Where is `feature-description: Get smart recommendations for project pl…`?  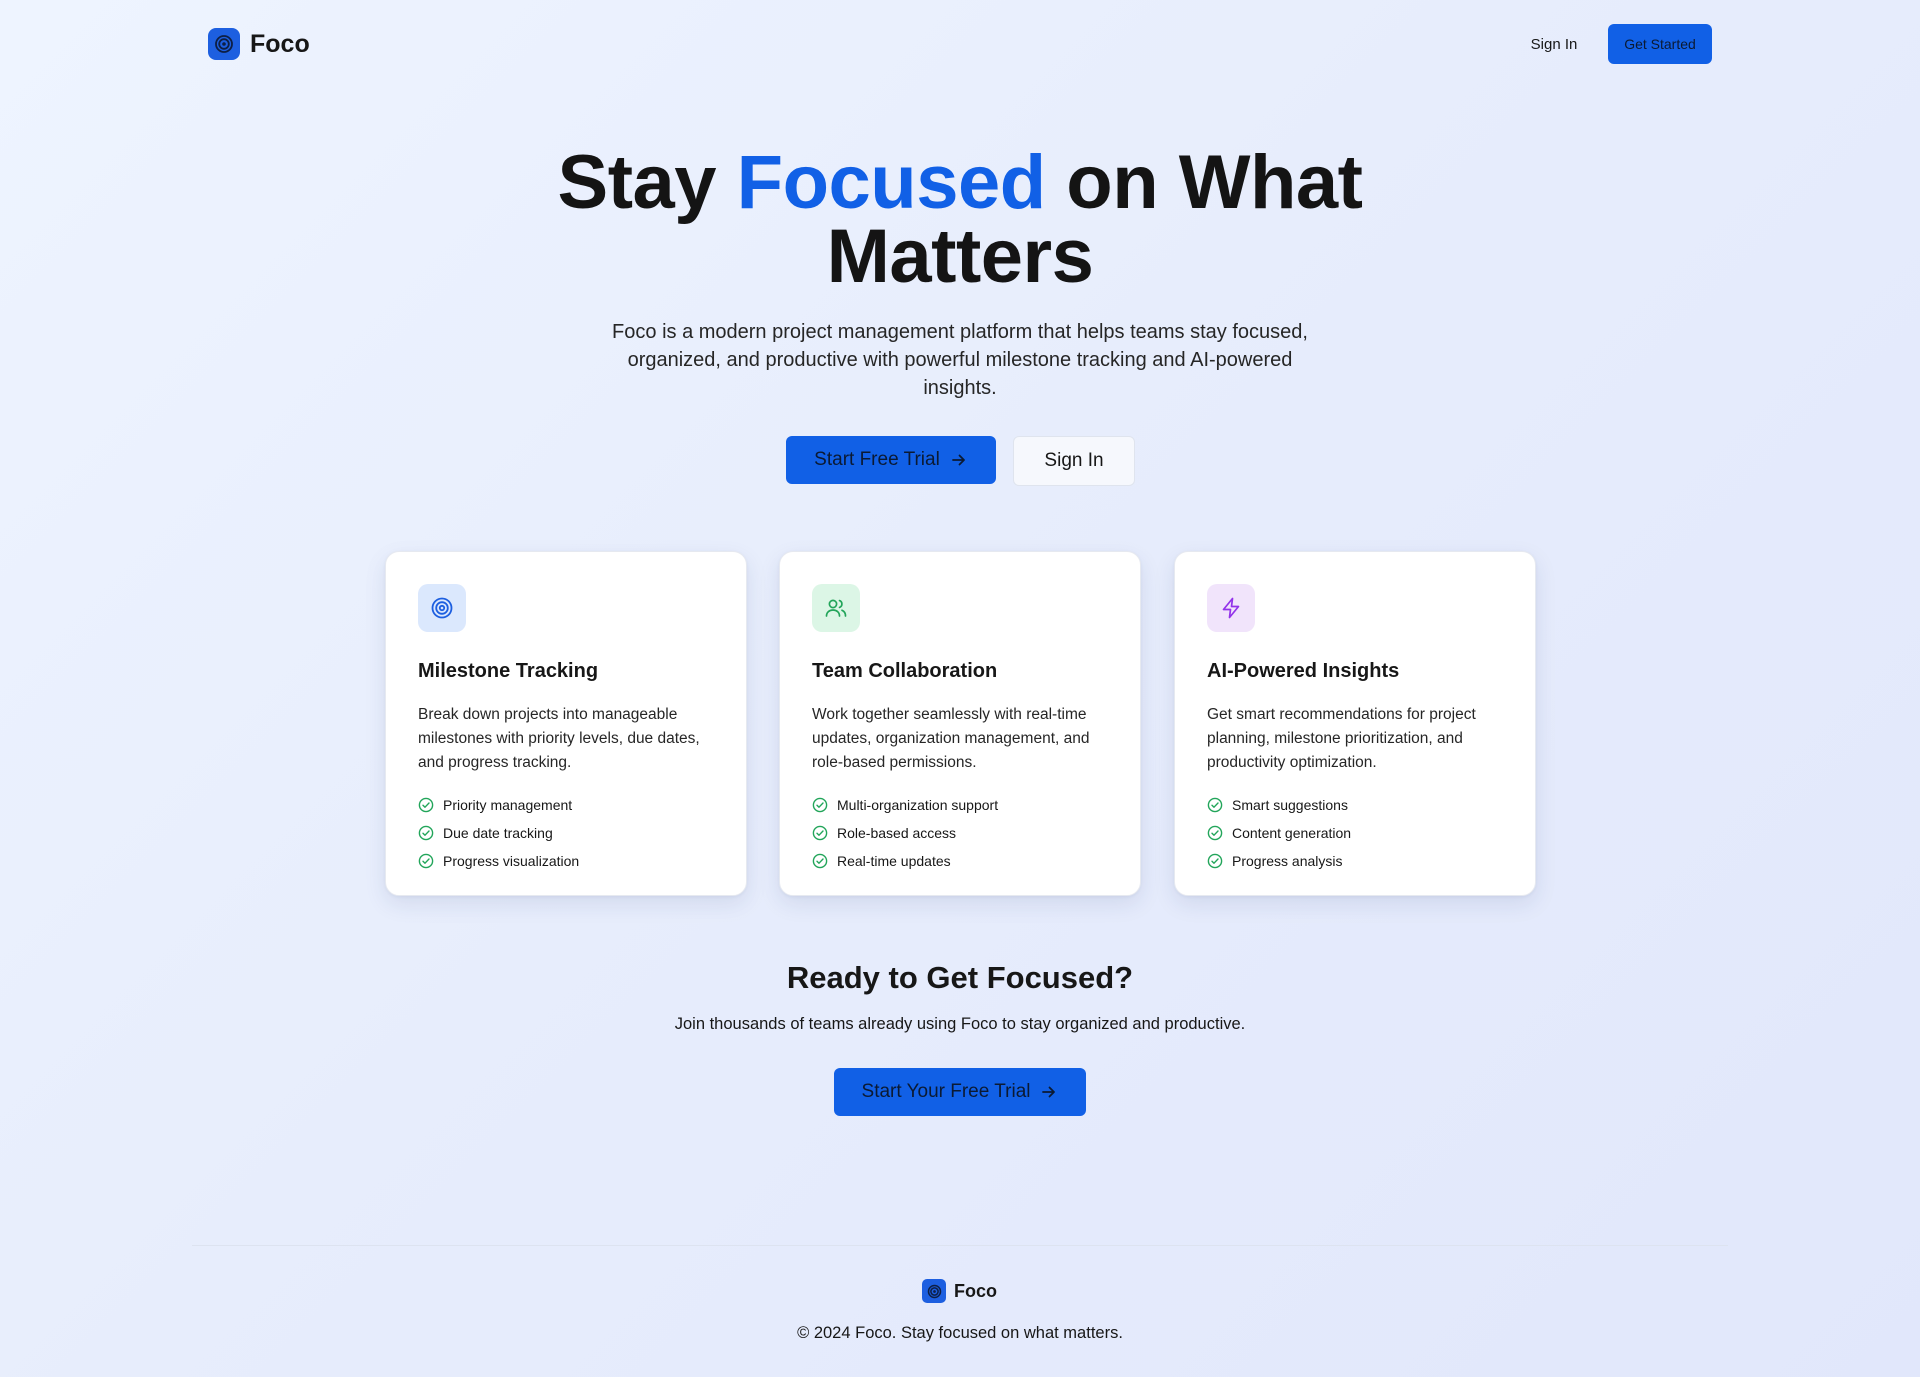 feature-description: Get smart recommendations for project pl… is located at coordinates (1341, 738).